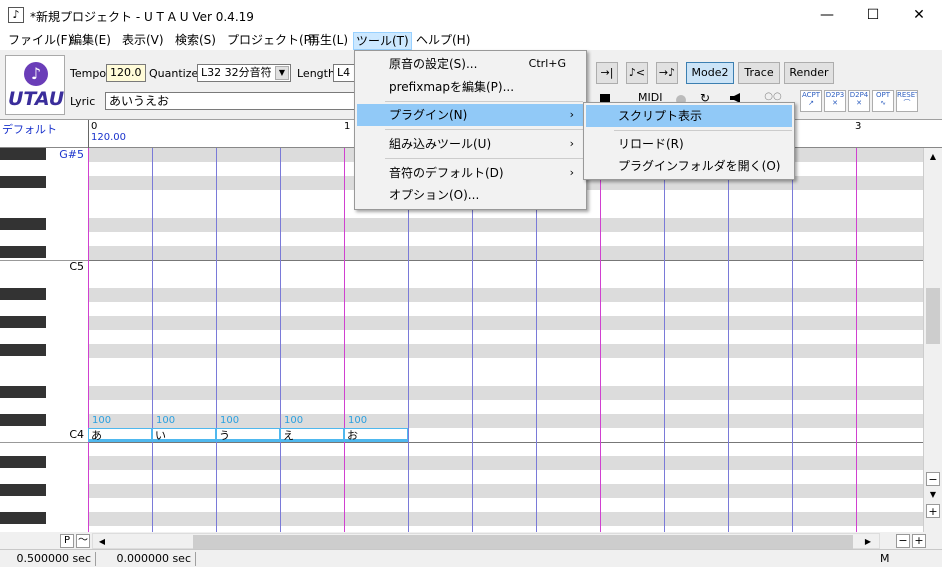 The image size is (942, 567). I want to click on note-block: あ, so click(120, 435).